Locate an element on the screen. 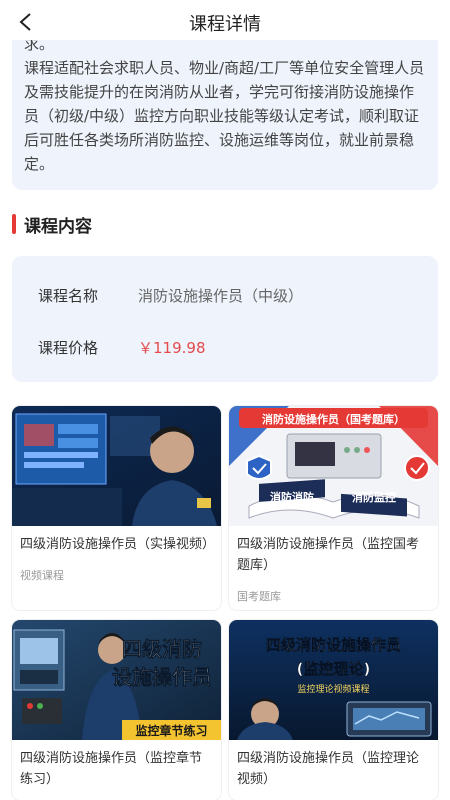 The width and height of the screenshot is (450, 800). card-thumbnail: 四级消防设施操作员 (监控理论) 监控理论视频课程 is located at coordinates (333, 680).